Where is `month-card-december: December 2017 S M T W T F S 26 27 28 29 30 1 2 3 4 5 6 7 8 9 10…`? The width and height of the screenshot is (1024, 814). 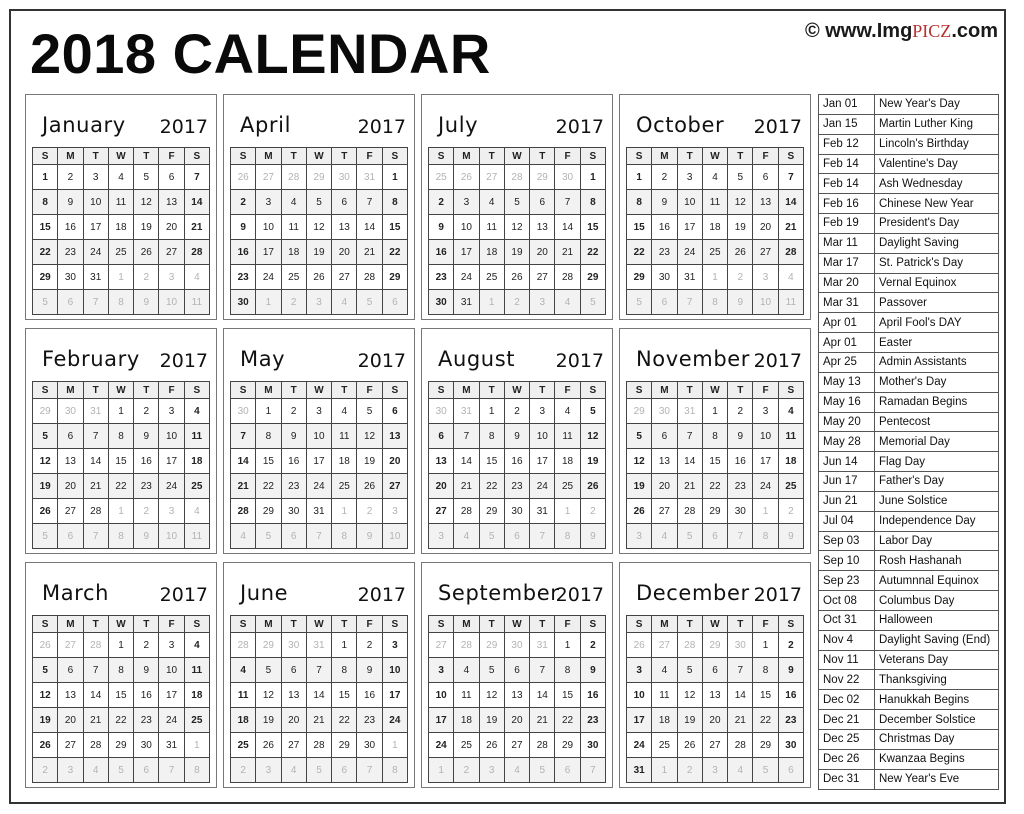
month-card-december: December 2017 S M T W T F S 26 27 28 29 30 1 2 3 4 5 6 7 8 9 10… is located at coordinates (715, 675).